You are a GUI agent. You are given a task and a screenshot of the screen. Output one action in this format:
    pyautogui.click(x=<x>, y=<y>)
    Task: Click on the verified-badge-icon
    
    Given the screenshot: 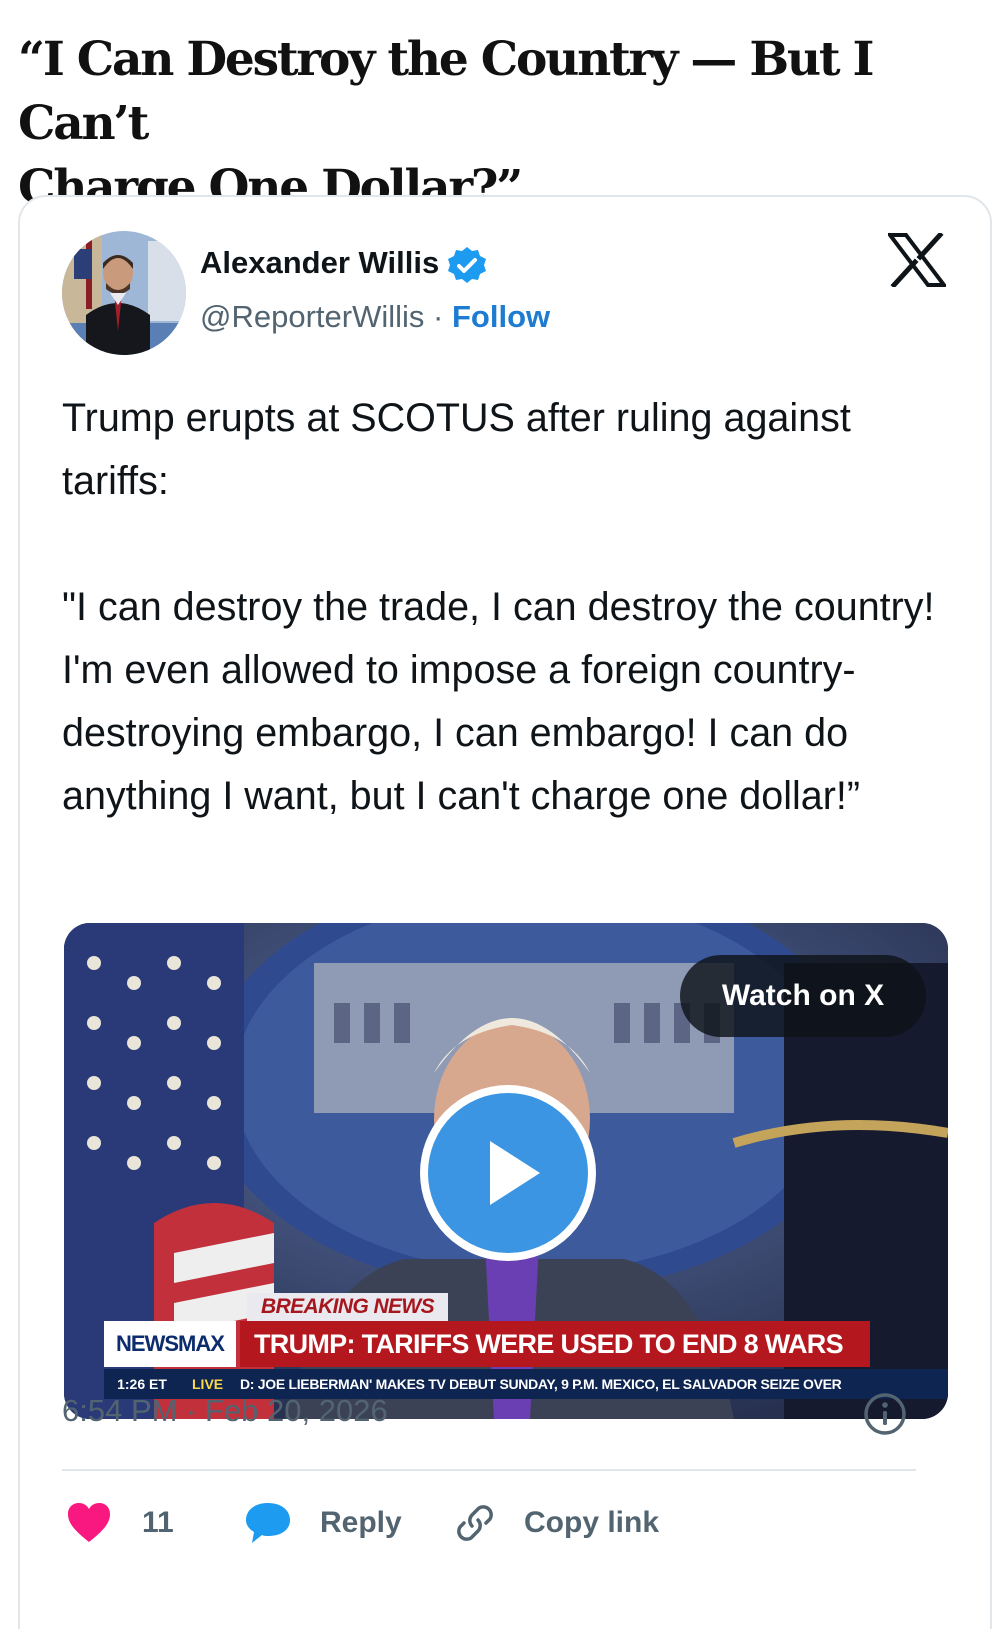 What is the action you would take?
    pyautogui.click(x=467, y=266)
    